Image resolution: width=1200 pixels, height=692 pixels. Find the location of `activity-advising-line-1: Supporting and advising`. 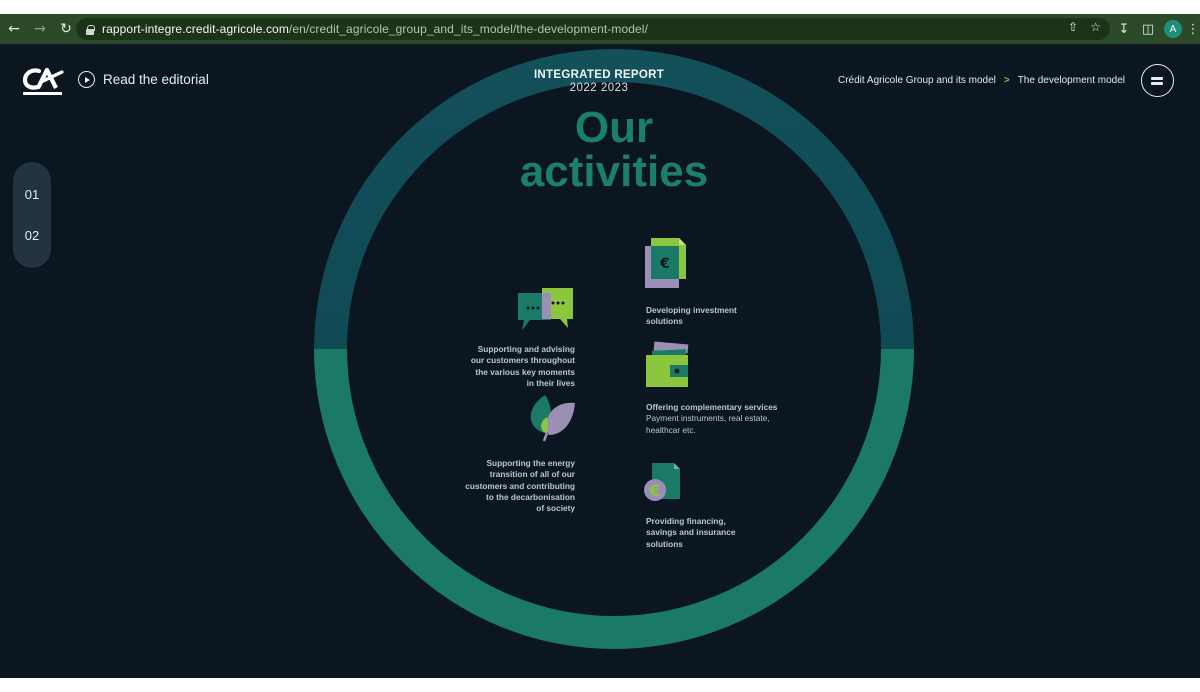

activity-advising-line-1: Supporting and advising is located at coordinates (526, 349).